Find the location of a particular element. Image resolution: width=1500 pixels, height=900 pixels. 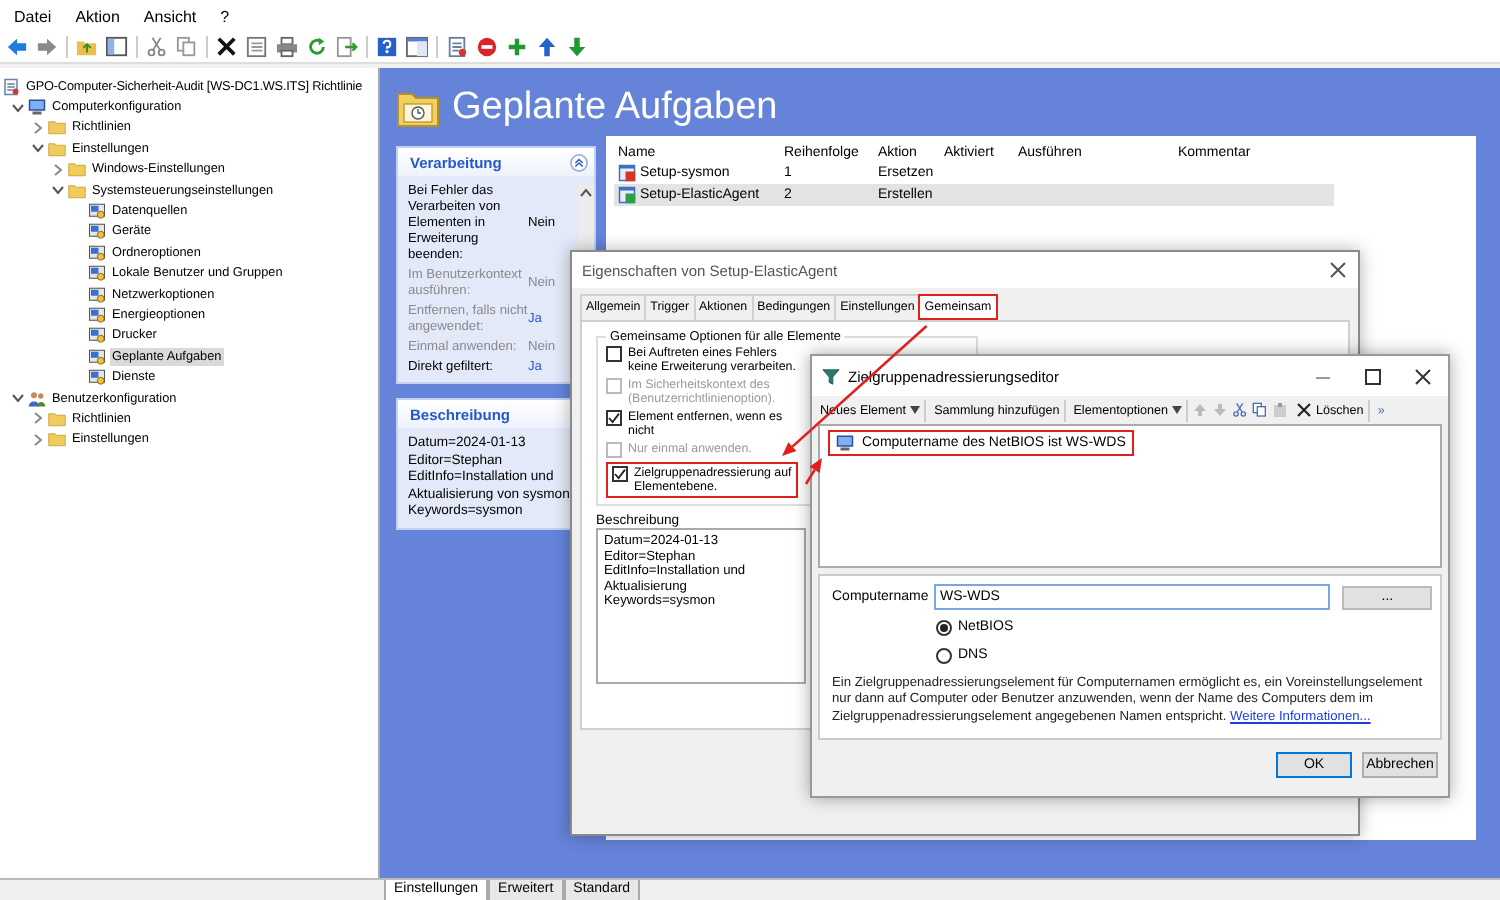

up-arrow-icon is located at coordinates (547, 47).